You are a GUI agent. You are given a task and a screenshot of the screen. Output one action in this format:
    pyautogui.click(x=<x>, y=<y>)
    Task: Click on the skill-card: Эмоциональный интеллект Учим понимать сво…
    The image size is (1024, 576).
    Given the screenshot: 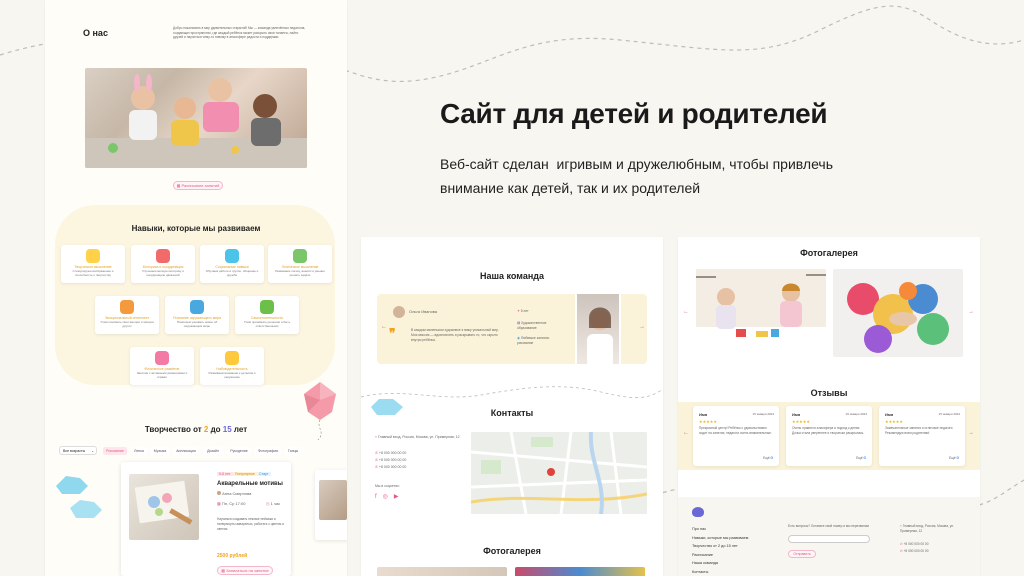 What is the action you would take?
    pyautogui.click(x=127, y=315)
    